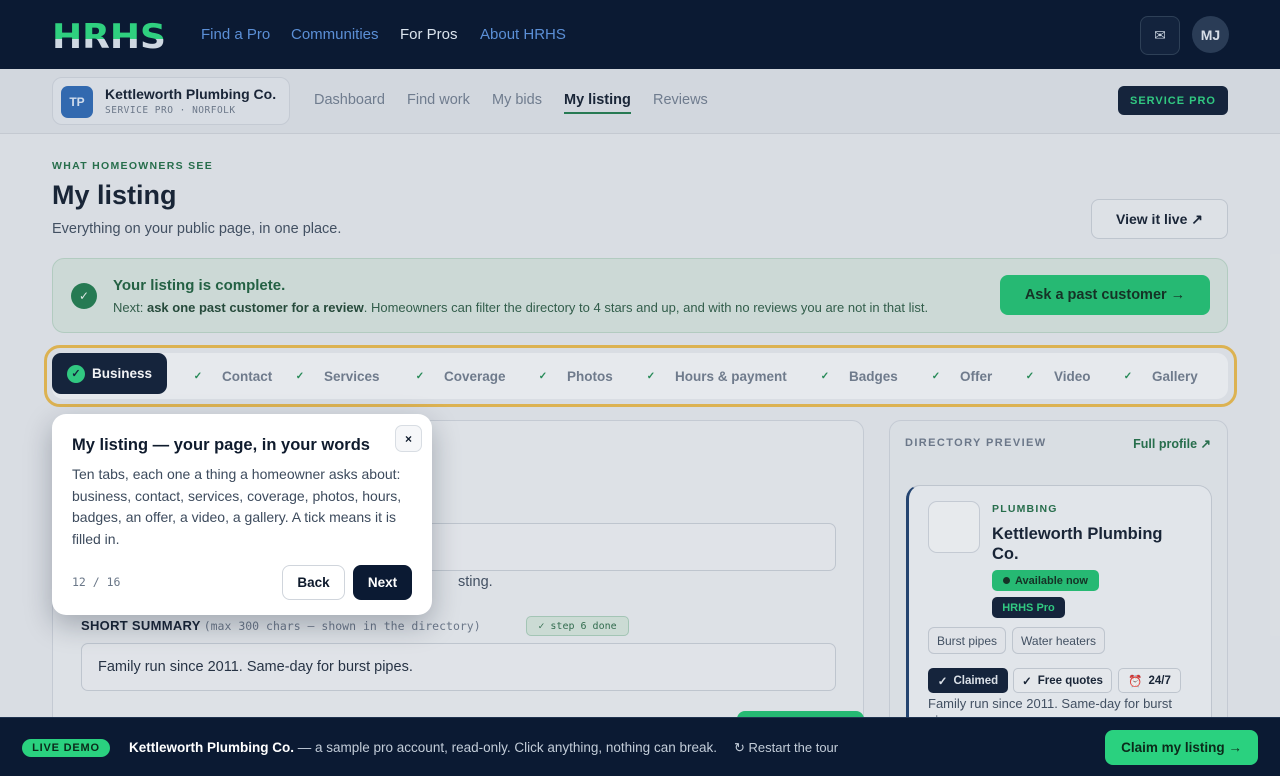 Image resolution: width=1280 pixels, height=776 pixels. Describe the element at coordinates (1028, 607) in the screenshot. I see `hrhs-pro-badge: HRHS Pro` at that location.